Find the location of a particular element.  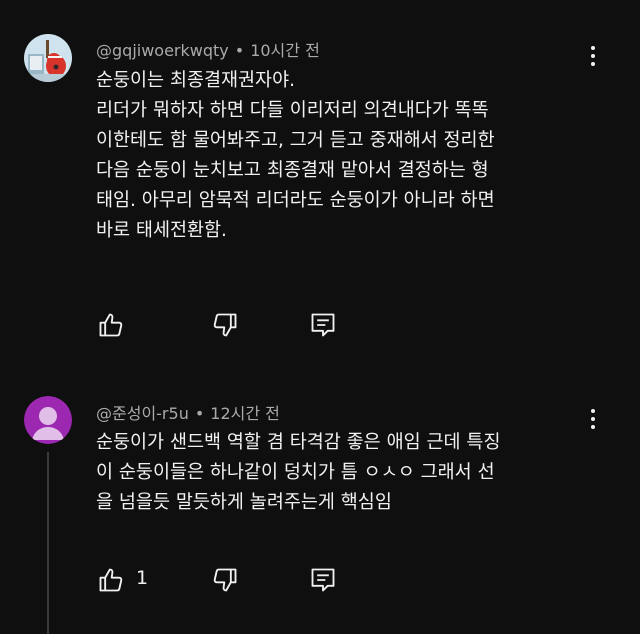

guitar-avatar-icon is located at coordinates (48, 58).